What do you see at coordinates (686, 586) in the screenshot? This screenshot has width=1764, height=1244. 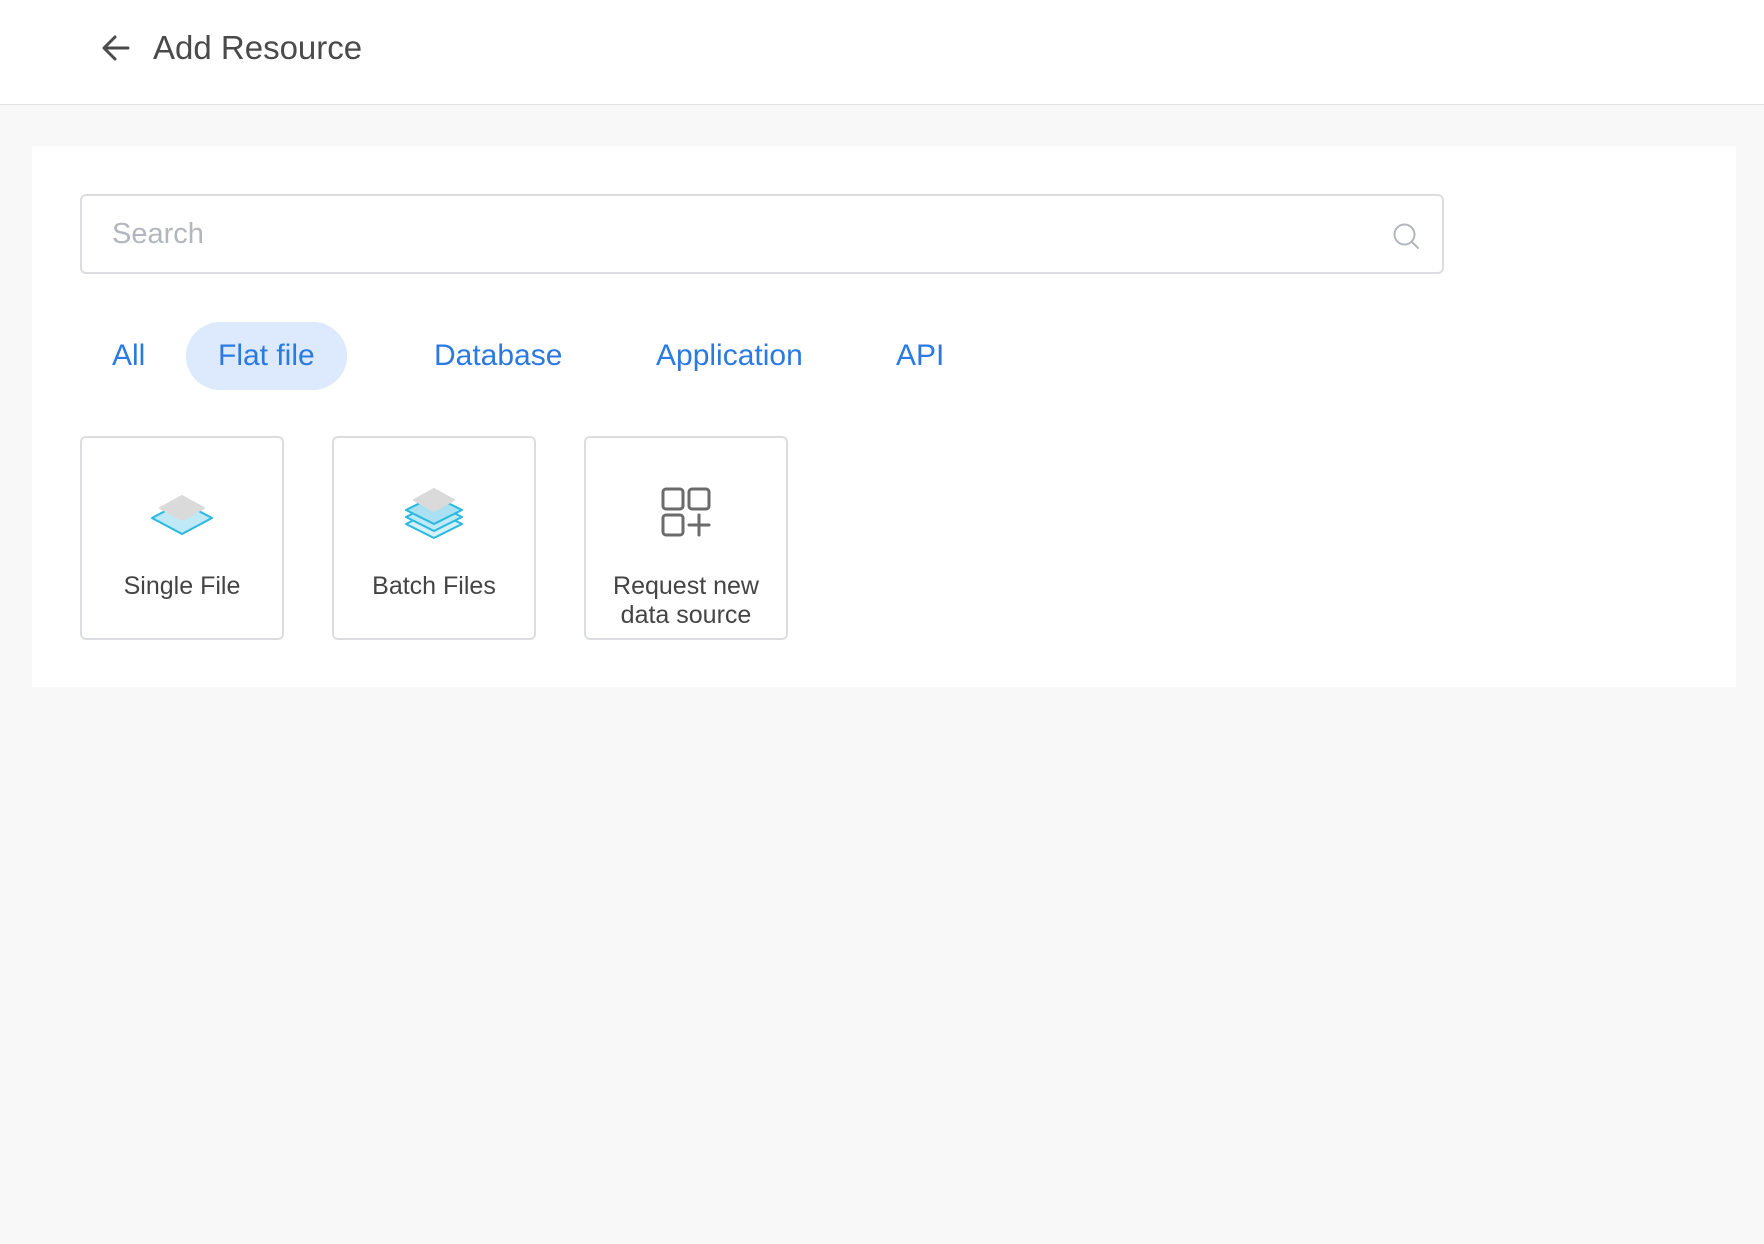 I see `card-label-line: Request new` at bounding box center [686, 586].